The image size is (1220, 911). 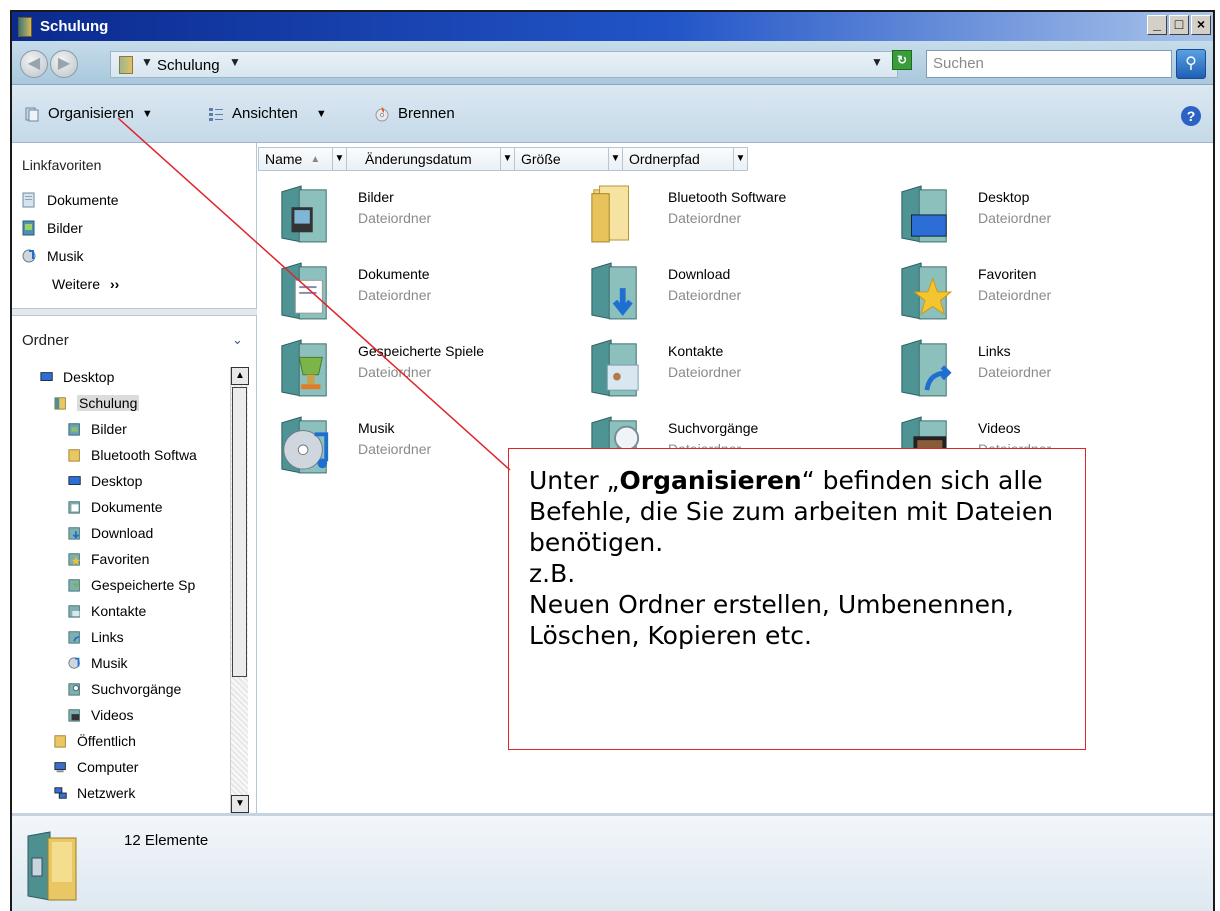 What do you see at coordinates (45, 340) in the screenshot?
I see `folders-title: Ordner` at bounding box center [45, 340].